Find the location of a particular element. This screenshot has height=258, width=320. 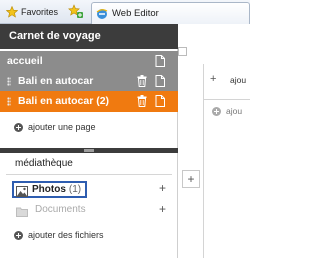

collapse-toggle is located at coordinates (182, 51).